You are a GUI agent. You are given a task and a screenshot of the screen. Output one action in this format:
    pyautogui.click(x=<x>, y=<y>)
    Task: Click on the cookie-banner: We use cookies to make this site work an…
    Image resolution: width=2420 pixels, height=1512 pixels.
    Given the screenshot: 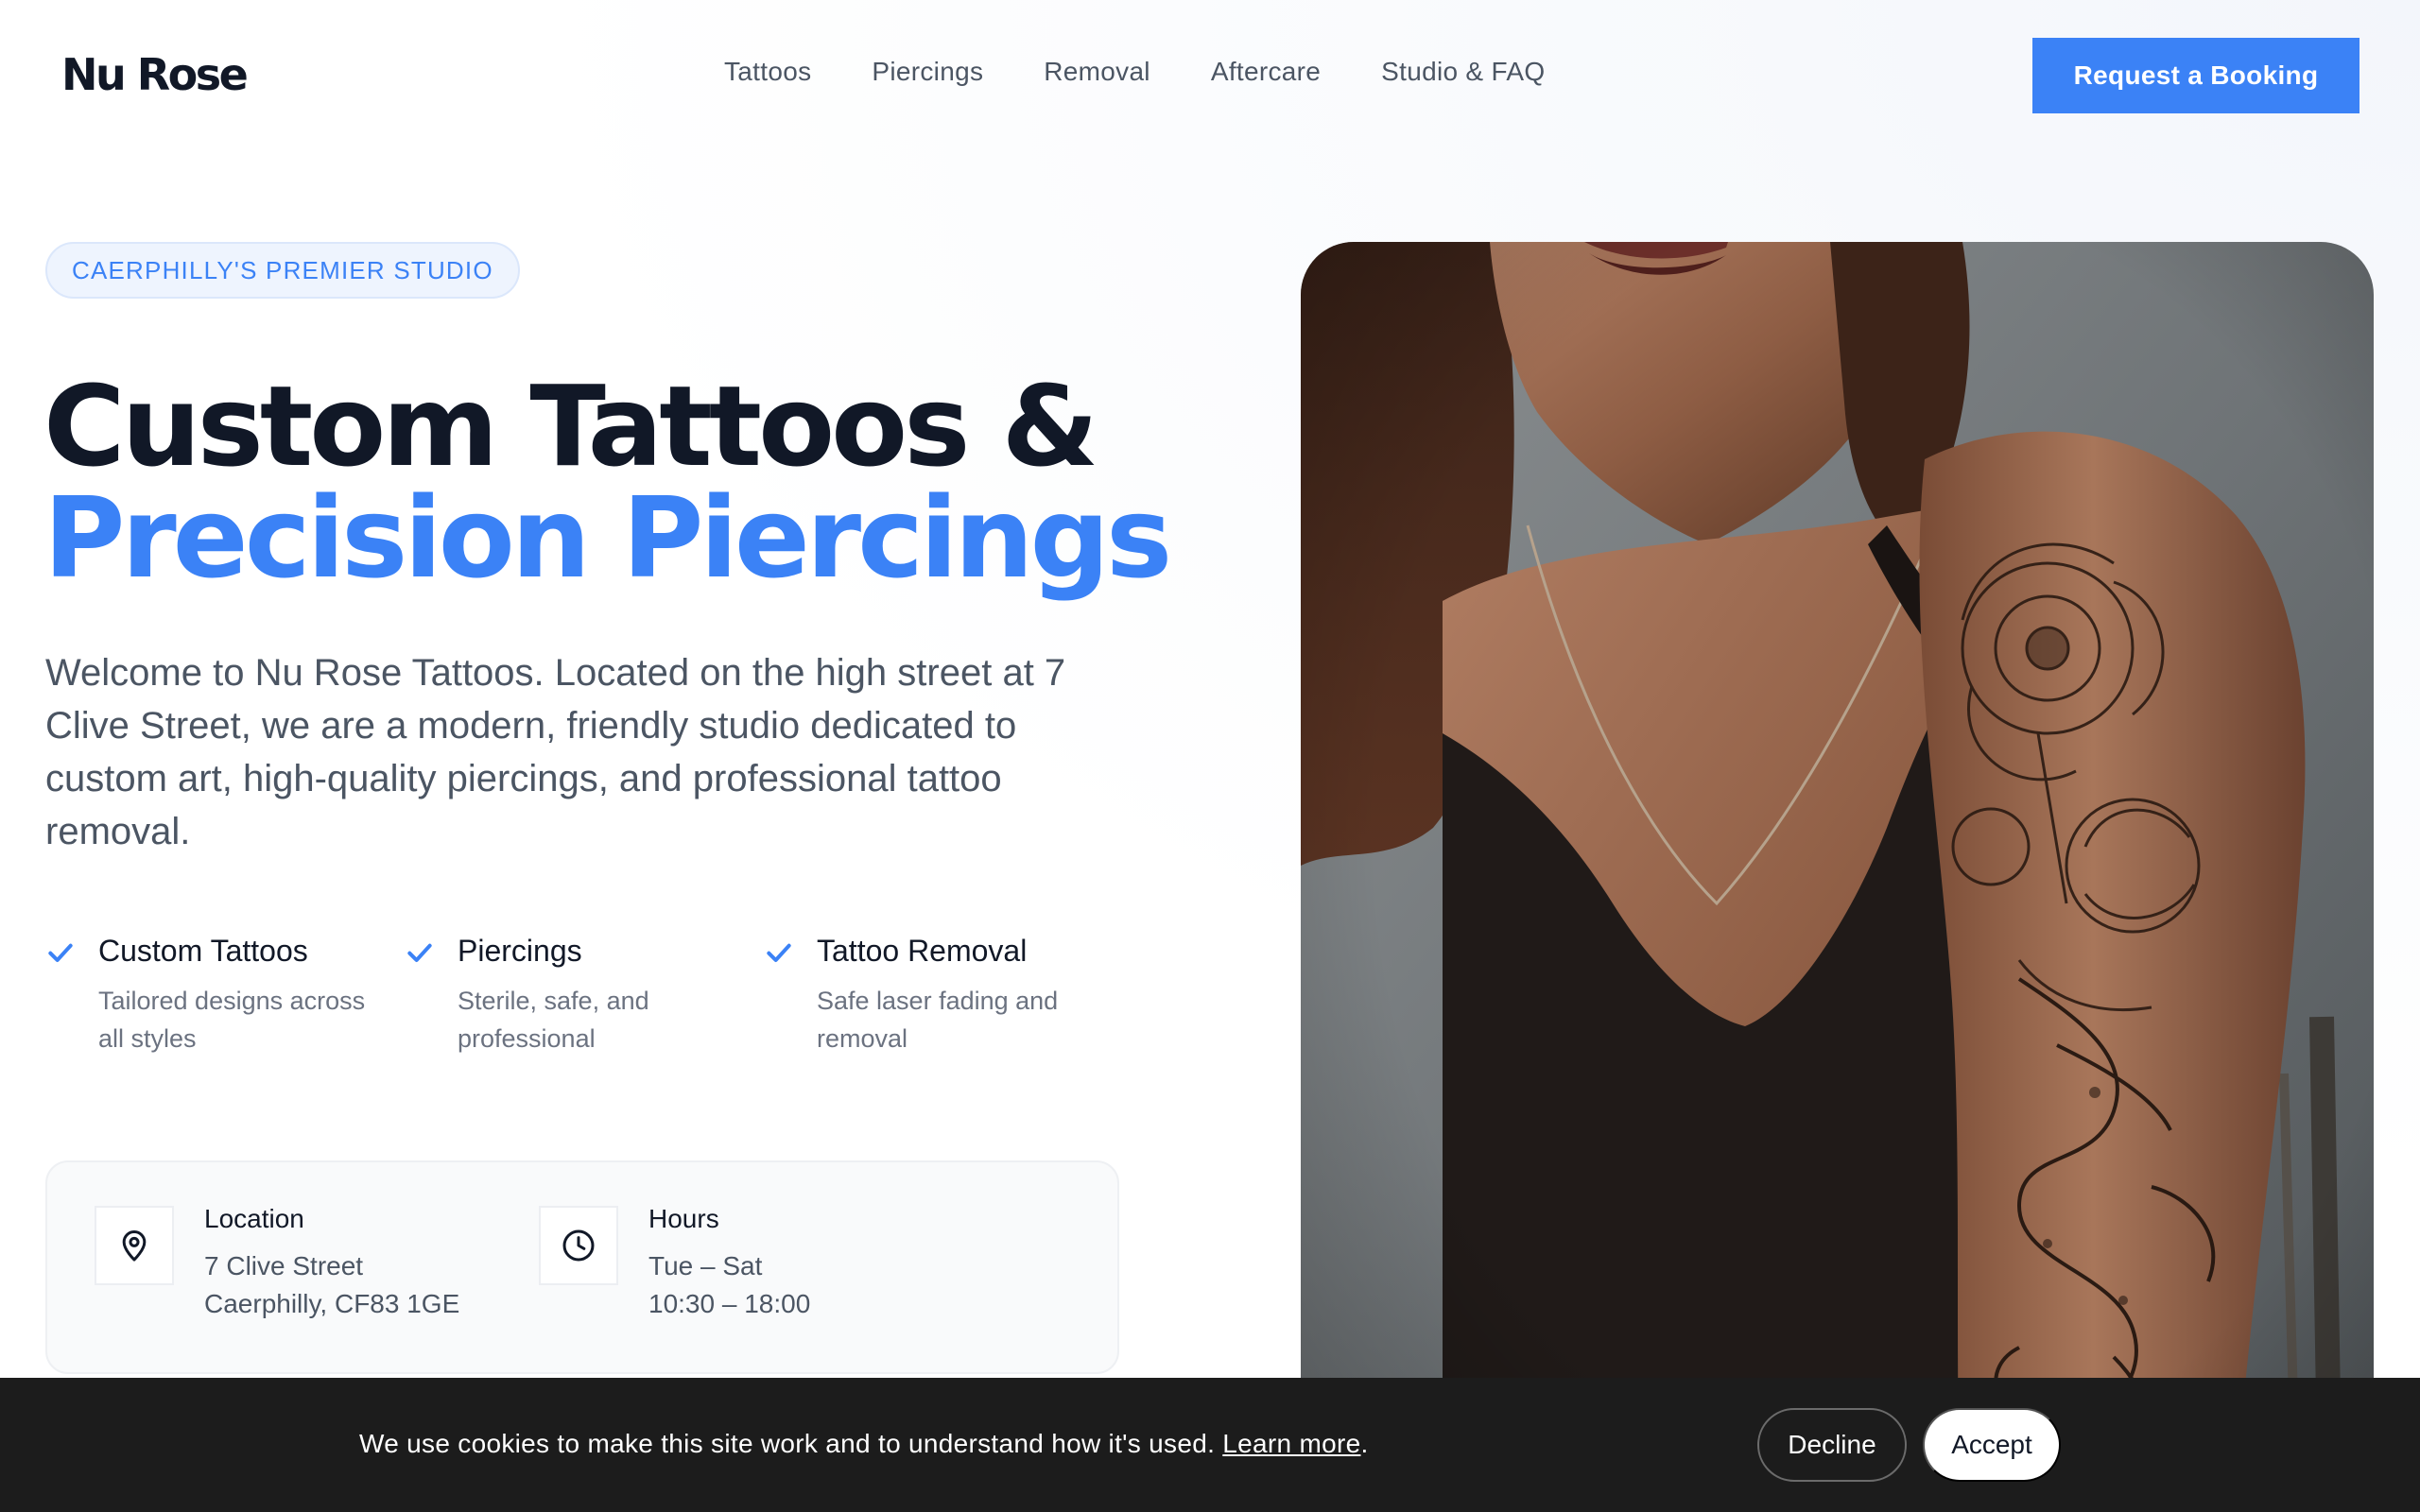 What is the action you would take?
    pyautogui.click(x=1210, y=1445)
    